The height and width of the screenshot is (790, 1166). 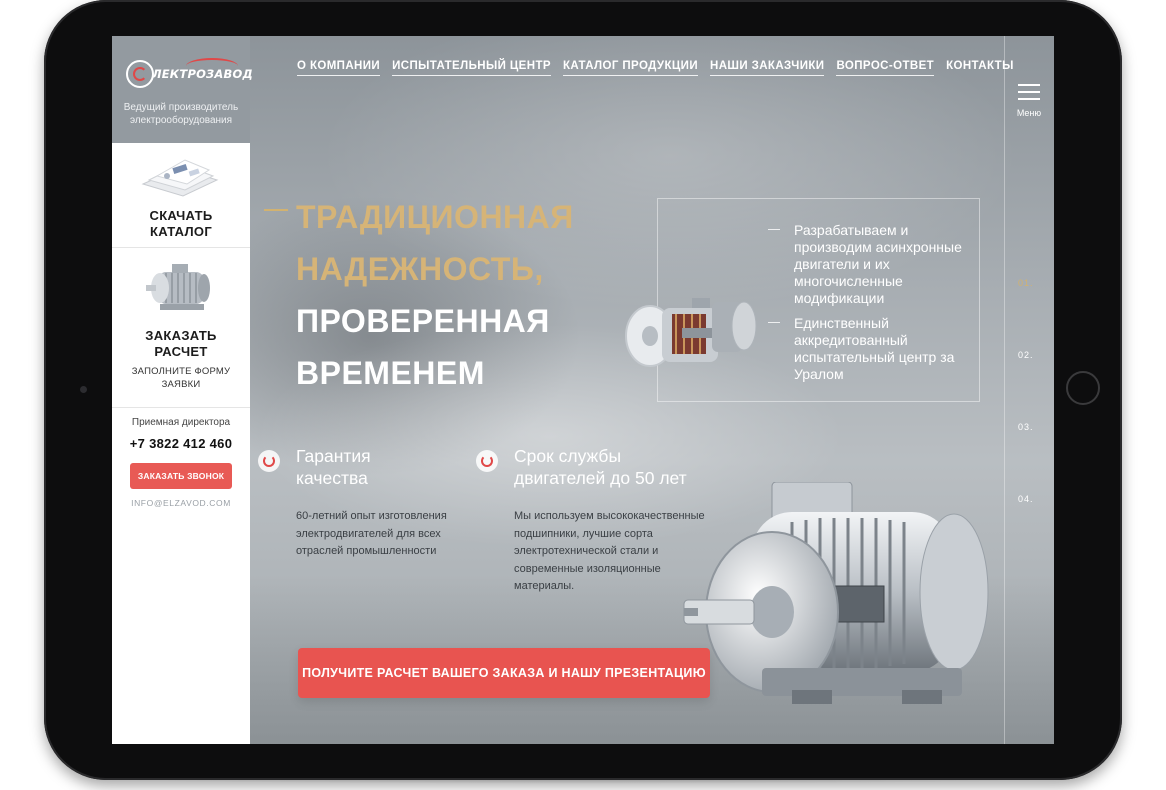 What do you see at coordinates (1026, 283) in the screenshot?
I see `slide-indicator-1: 01.` at bounding box center [1026, 283].